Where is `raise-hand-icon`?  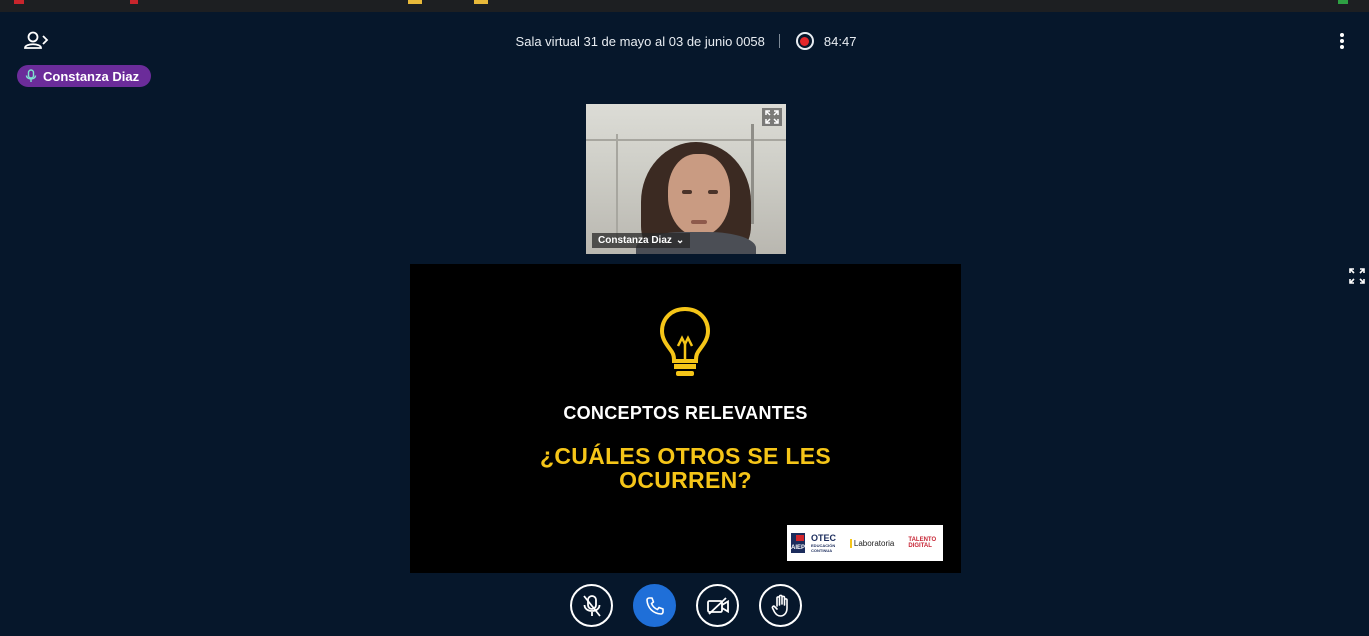
raise-hand-icon is located at coordinates (779, 605).